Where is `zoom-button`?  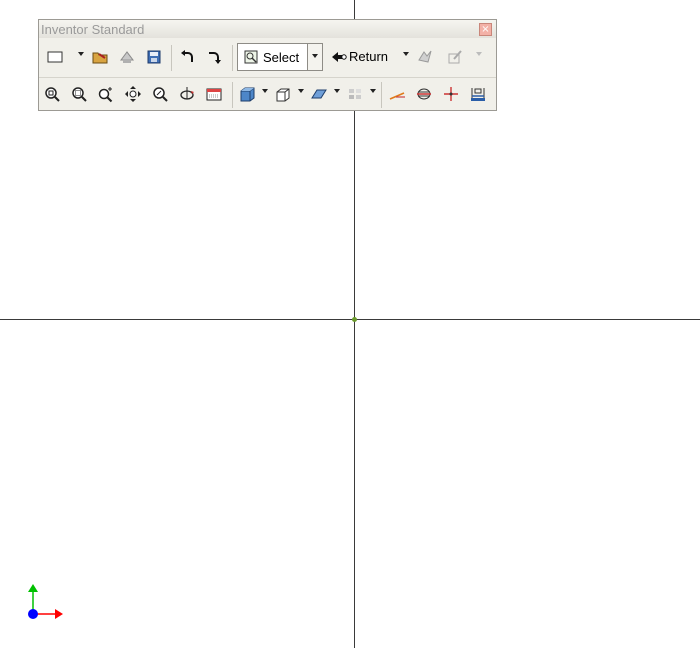
zoom-button is located at coordinates (106, 94).